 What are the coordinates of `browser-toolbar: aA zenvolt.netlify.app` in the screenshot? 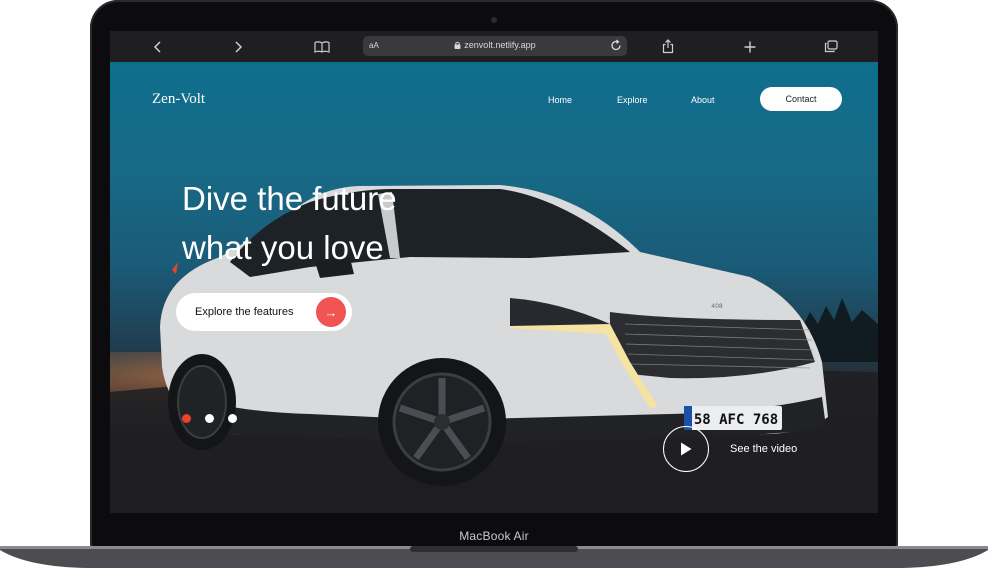 It's located at (494, 46).